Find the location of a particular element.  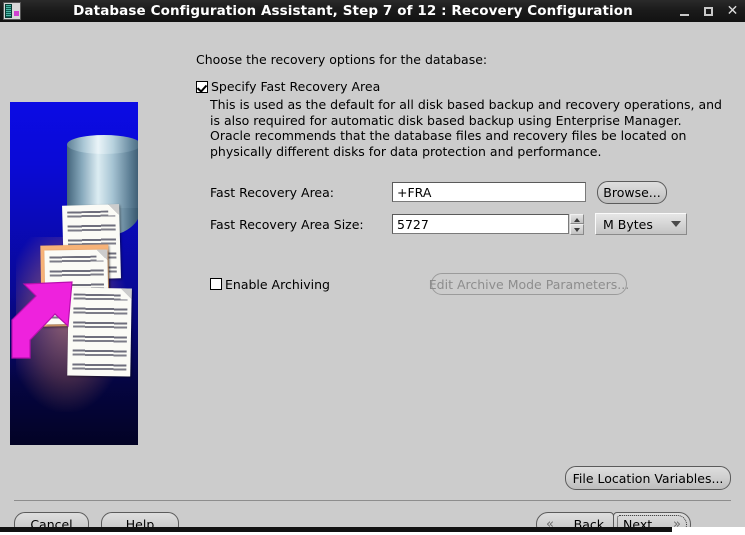

enable-archiving-label: Enable Archiving is located at coordinates (277, 284).